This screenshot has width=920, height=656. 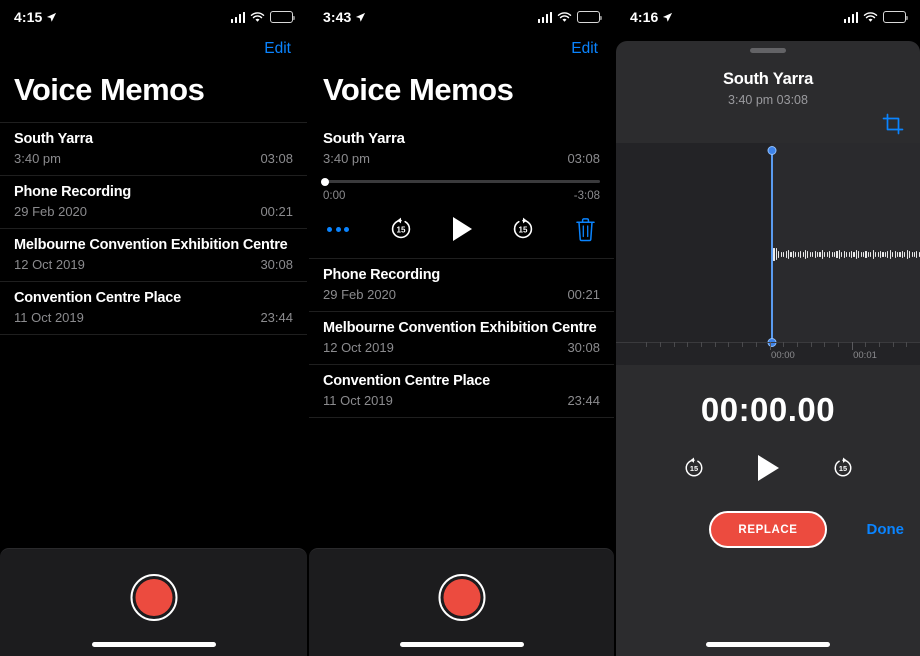 I want to click on cellular-bars-icon, so click(x=237, y=17).